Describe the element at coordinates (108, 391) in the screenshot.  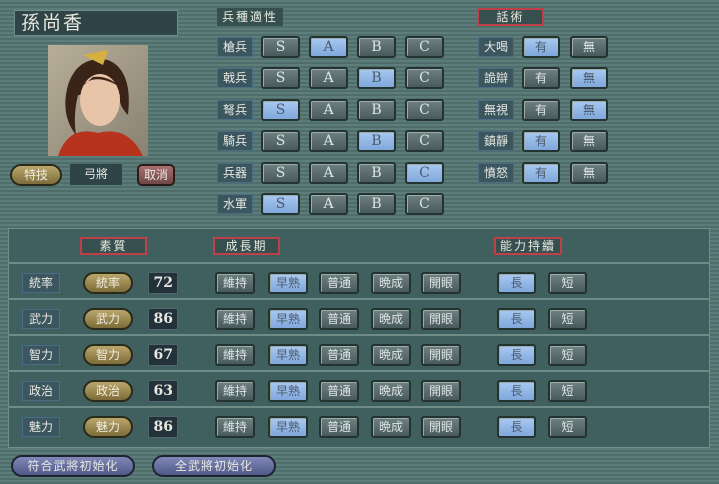
I see `stat-edit-button: 政治` at that location.